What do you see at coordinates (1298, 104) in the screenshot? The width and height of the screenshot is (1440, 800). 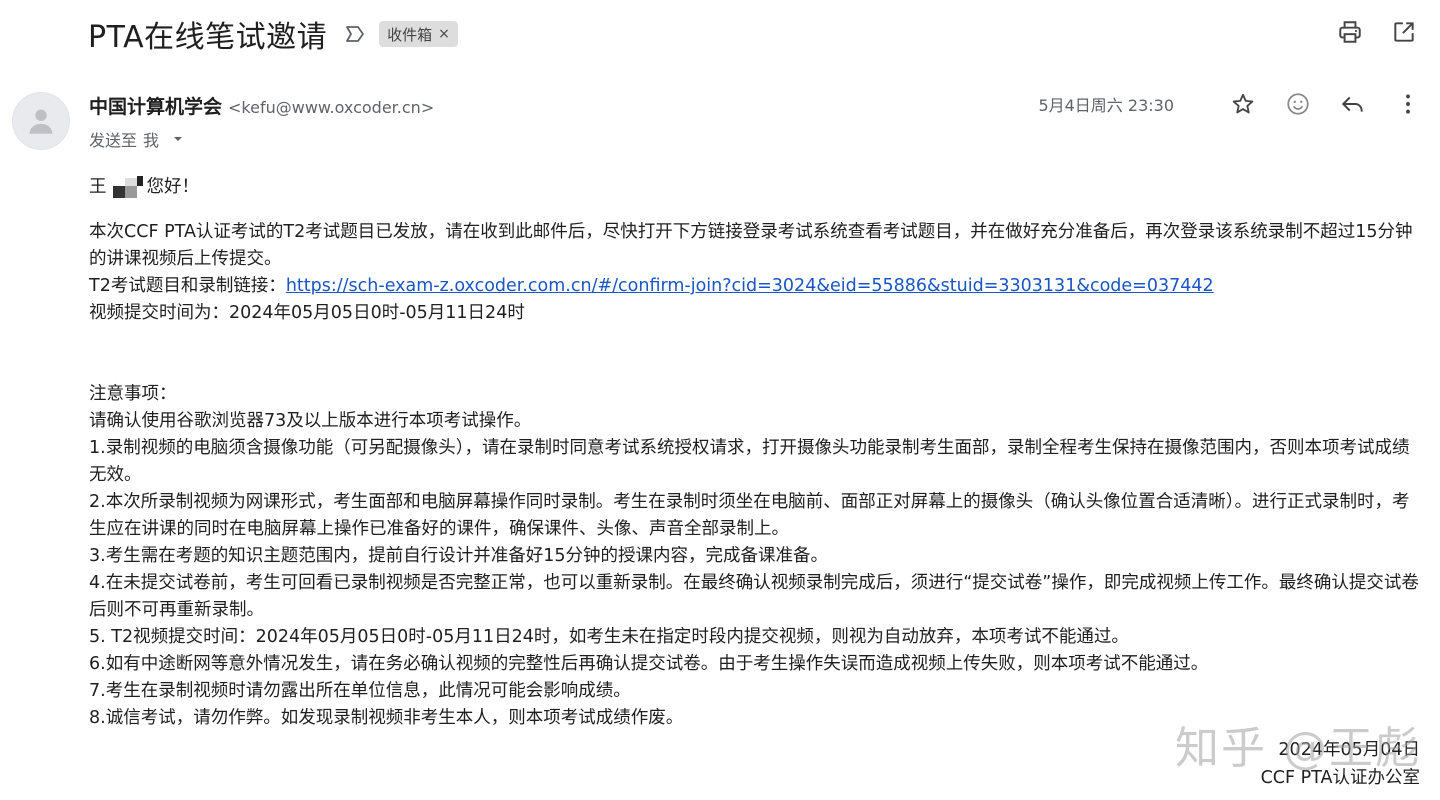 I see `emoji-icon` at bounding box center [1298, 104].